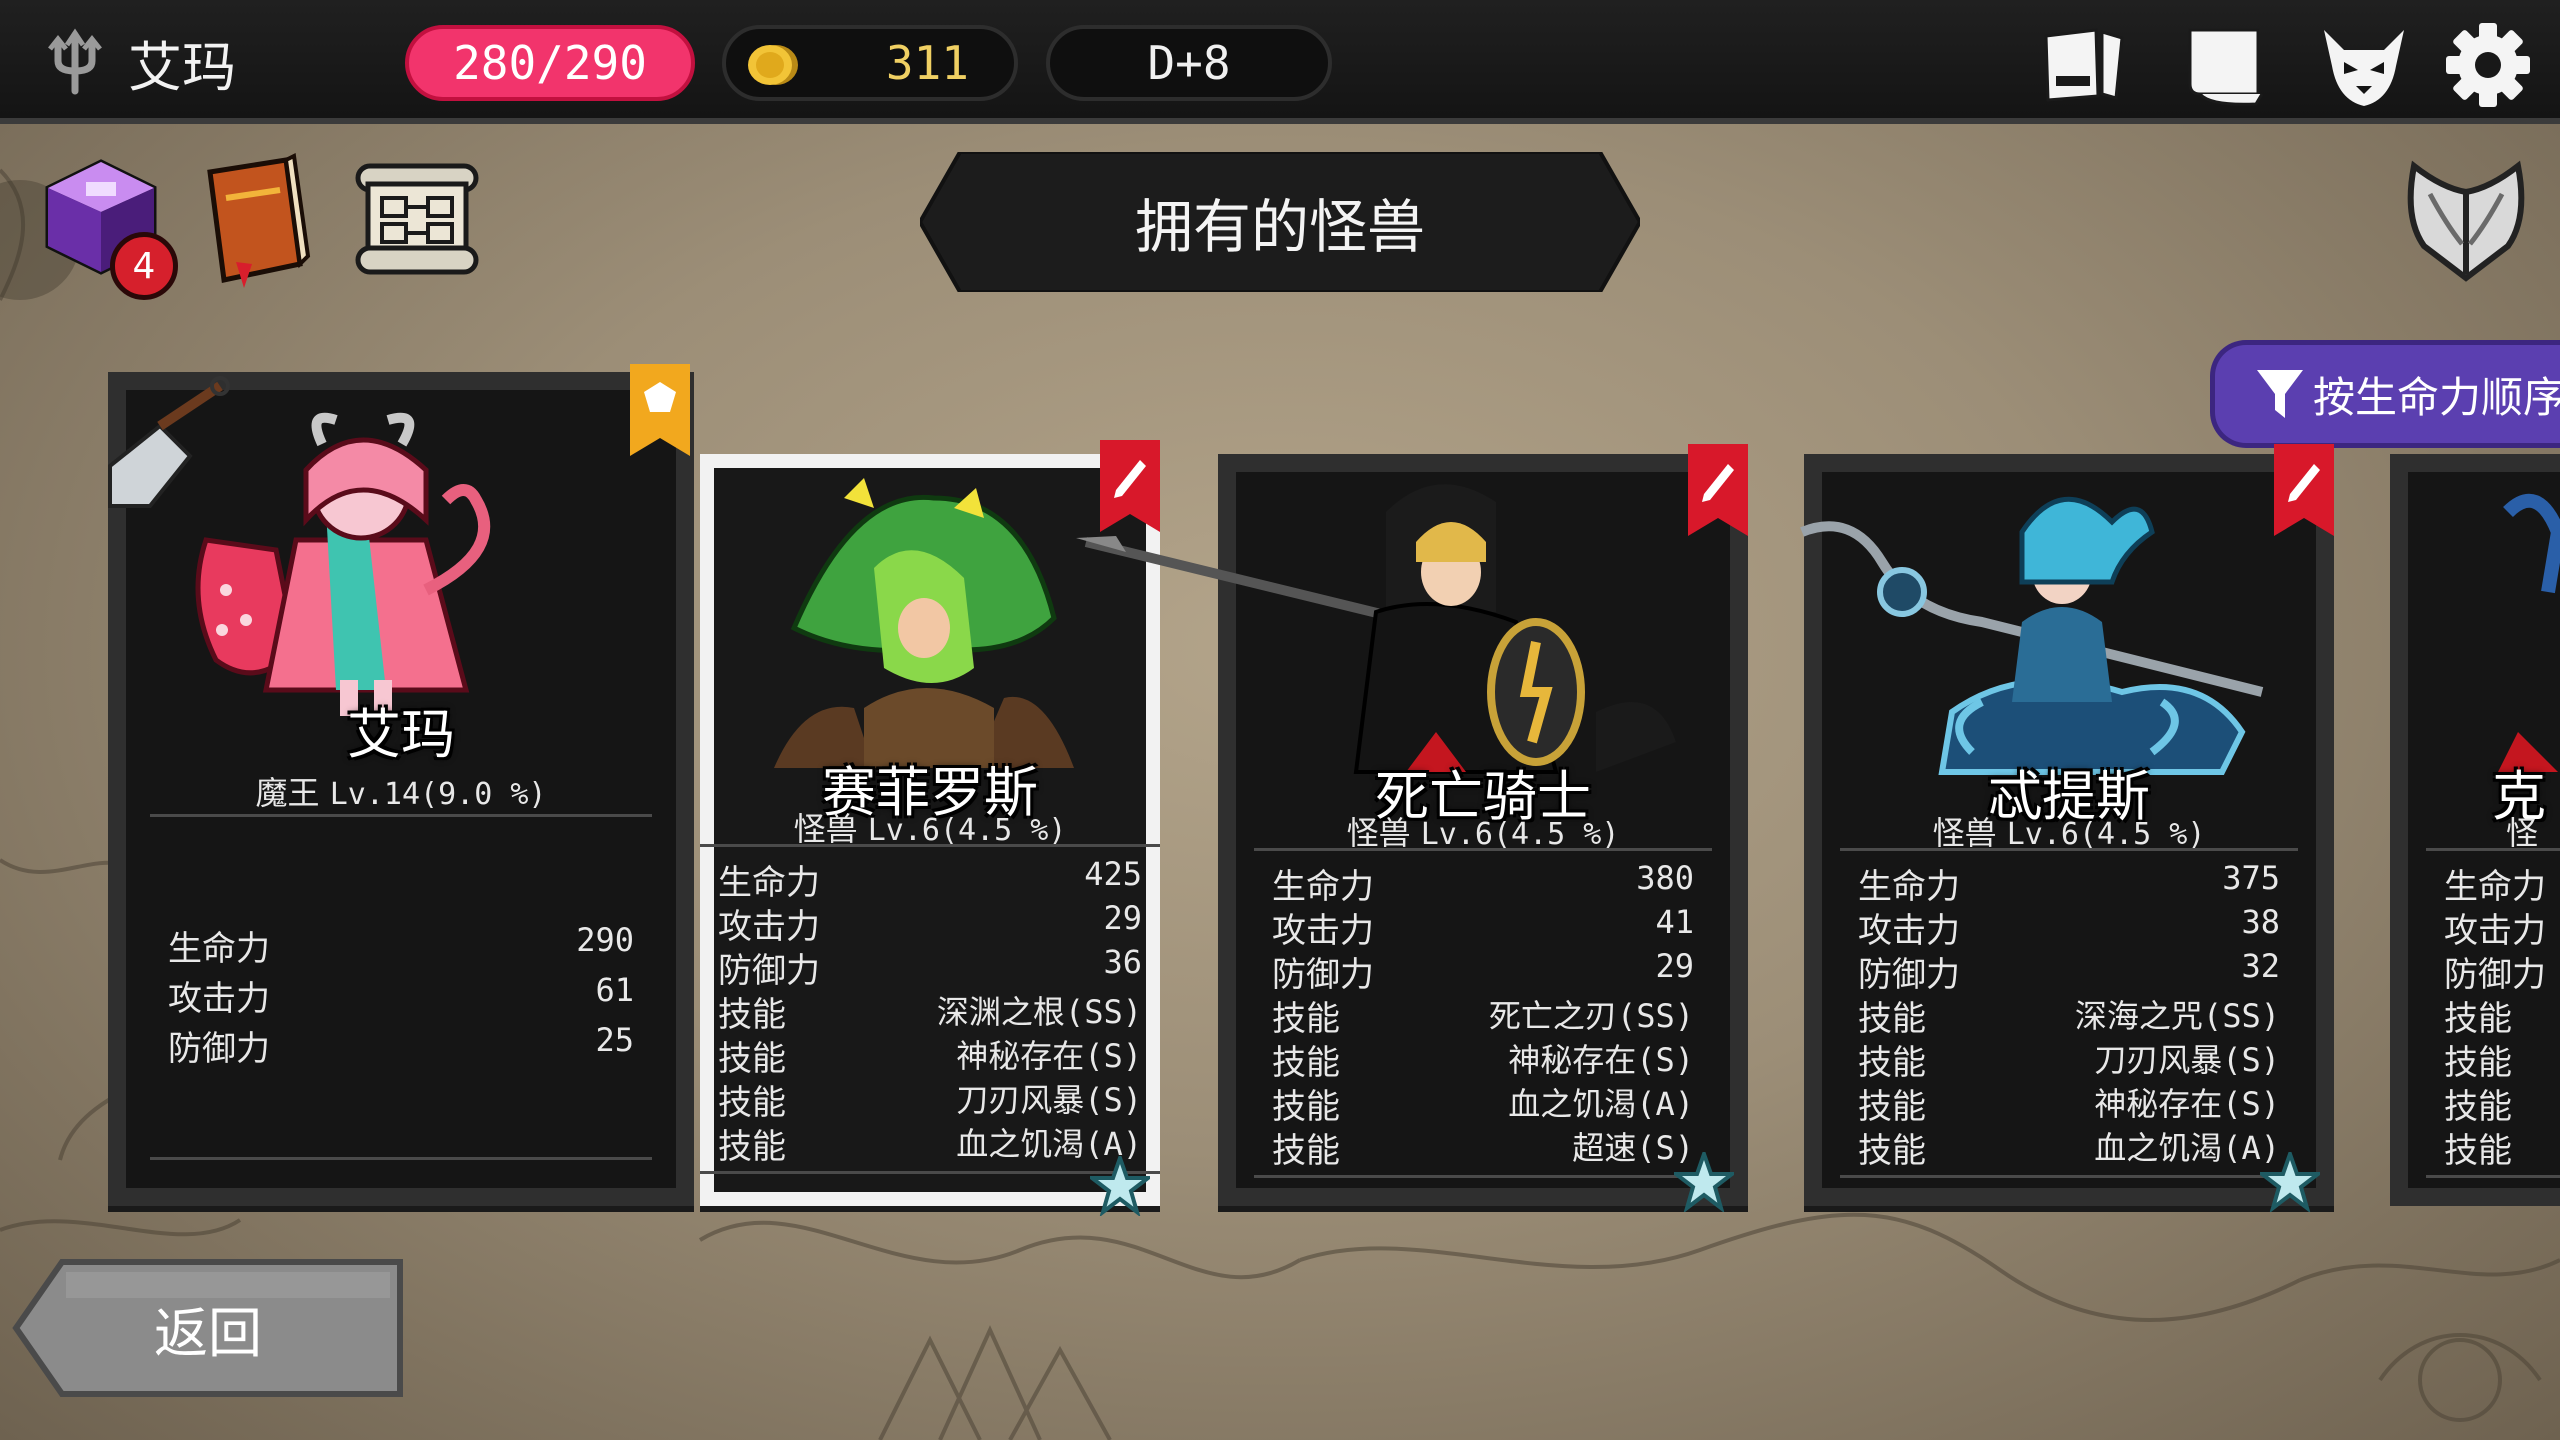 The height and width of the screenshot is (1440, 2560). Describe the element at coordinates (1122, 962) in the screenshot. I see `stat-value: 36` at that location.